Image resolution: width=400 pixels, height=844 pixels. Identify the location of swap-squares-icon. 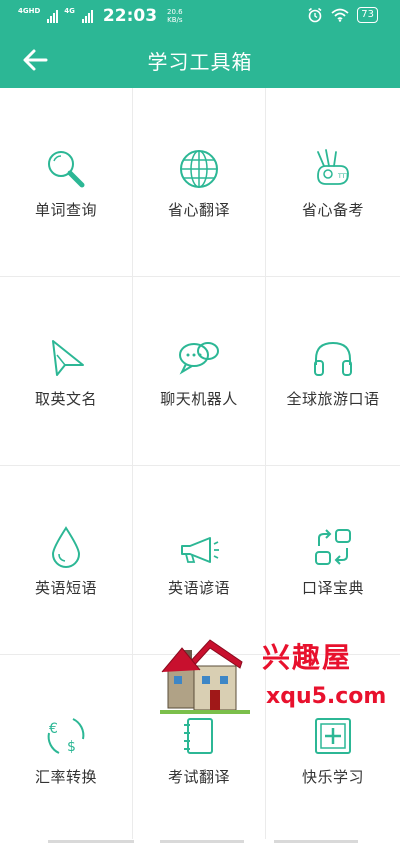
(333, 547).